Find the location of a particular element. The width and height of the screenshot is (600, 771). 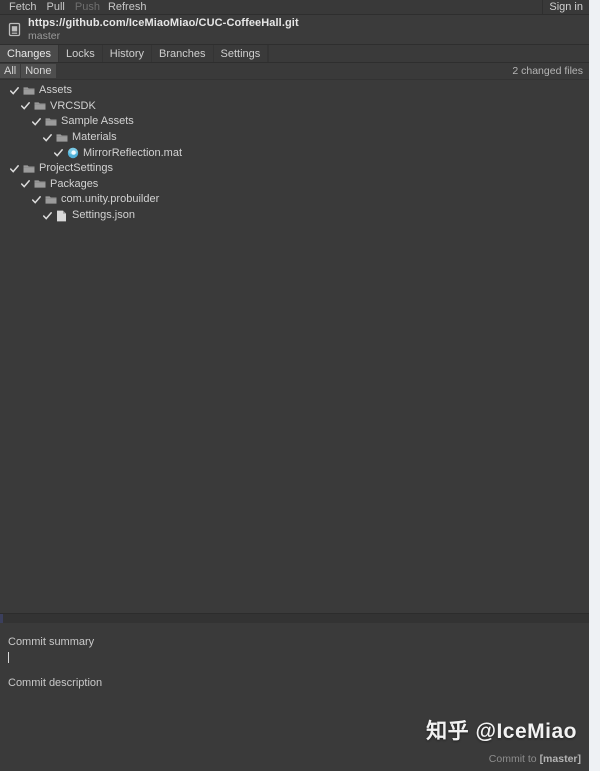

tree-row-label: Materials is located at coordinates (94, 137).